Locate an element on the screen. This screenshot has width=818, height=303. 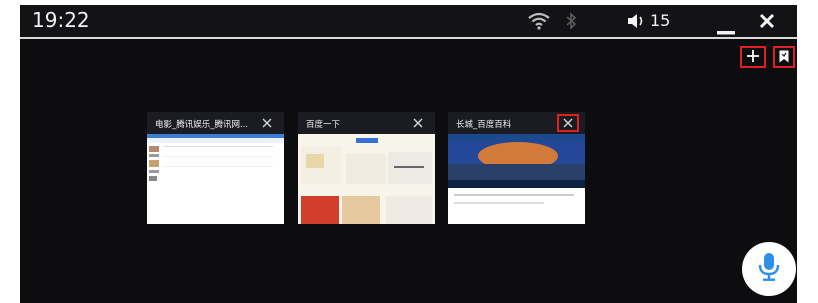
status-bar: 19:22 15 is located at coordinates (408, 21).